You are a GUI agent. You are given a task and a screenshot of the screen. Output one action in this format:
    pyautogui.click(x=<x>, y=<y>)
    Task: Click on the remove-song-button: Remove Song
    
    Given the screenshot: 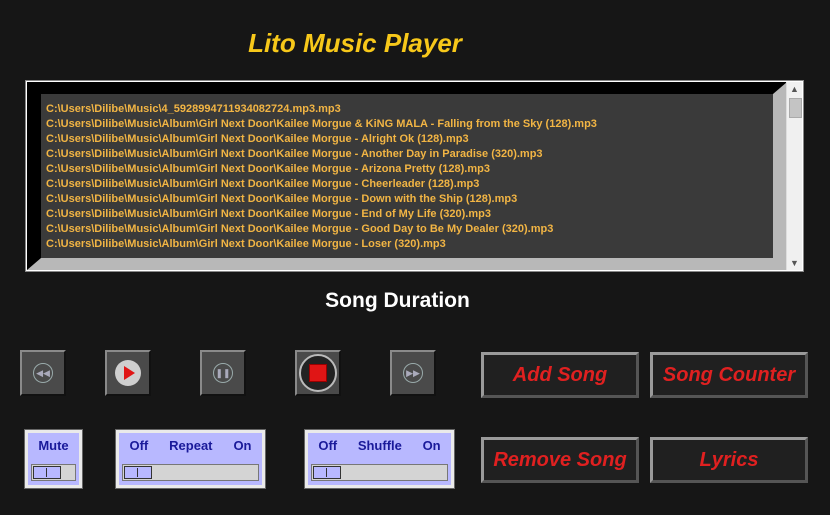 What is the action you would take?
    pyautogui.click(x=560, y=460)
    